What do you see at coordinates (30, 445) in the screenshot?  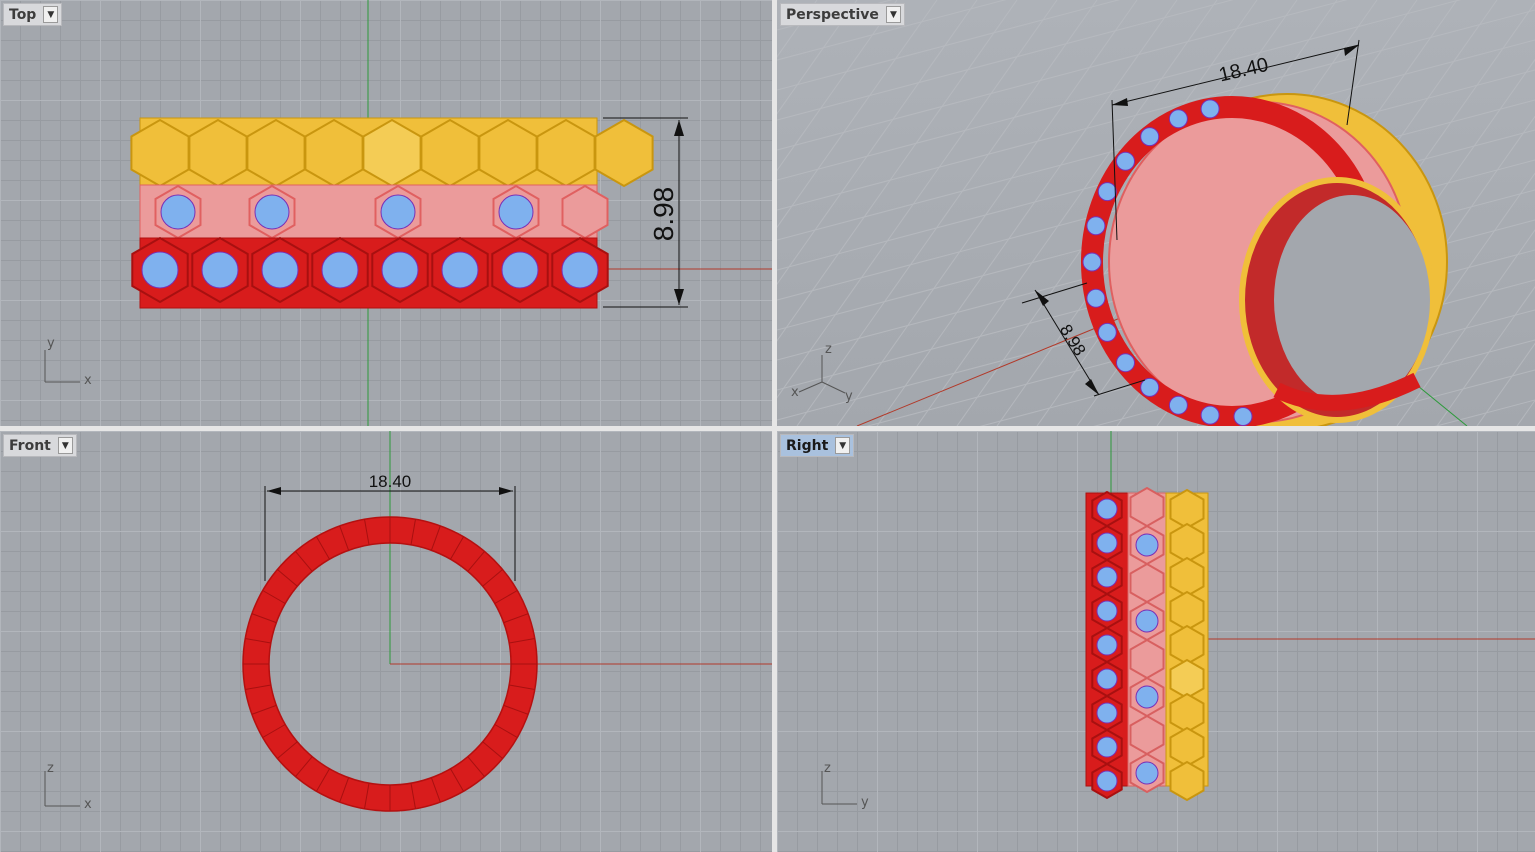 I see `viewport-title: Front` at bounding box center [30, 445].